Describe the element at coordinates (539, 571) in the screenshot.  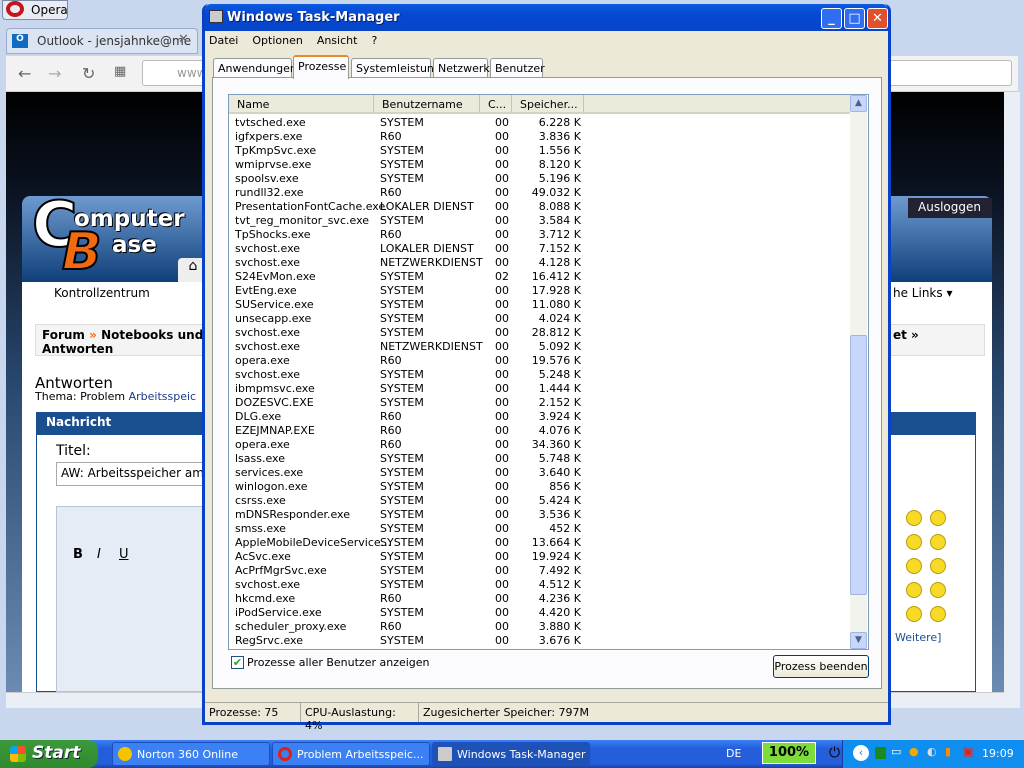
I see `process-row: AcPrfMgrSvc.exe SYSTEM 00 7.492 K` at that location.